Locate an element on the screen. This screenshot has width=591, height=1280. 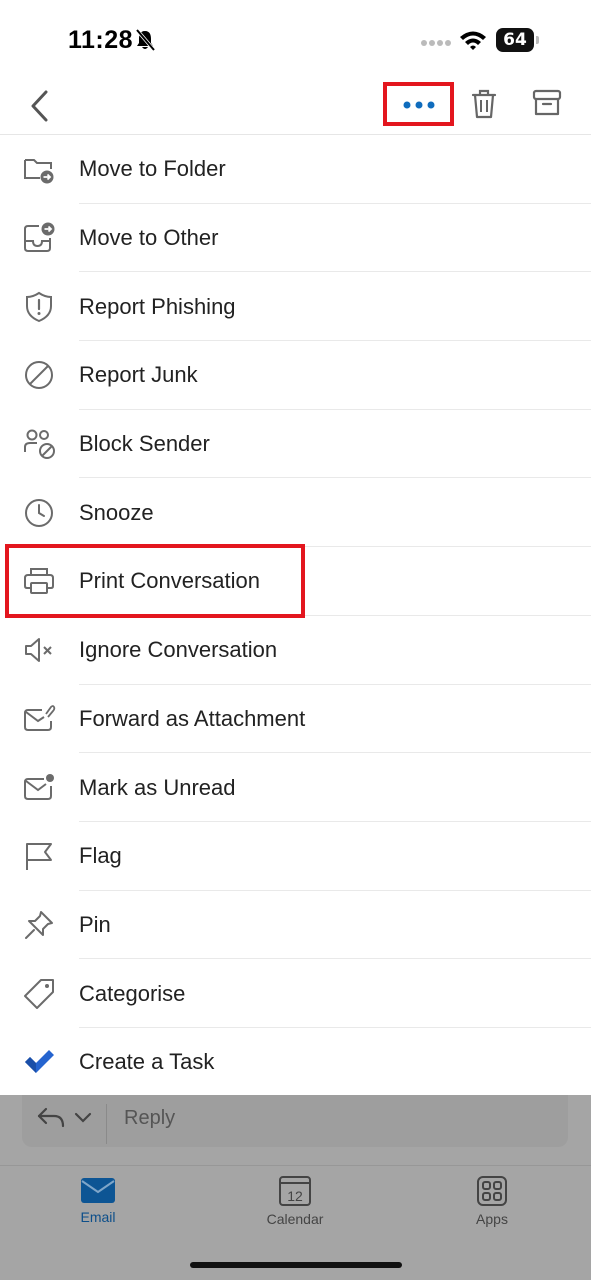
menu-item-label: Categorise is located at coordinates (132, 993).